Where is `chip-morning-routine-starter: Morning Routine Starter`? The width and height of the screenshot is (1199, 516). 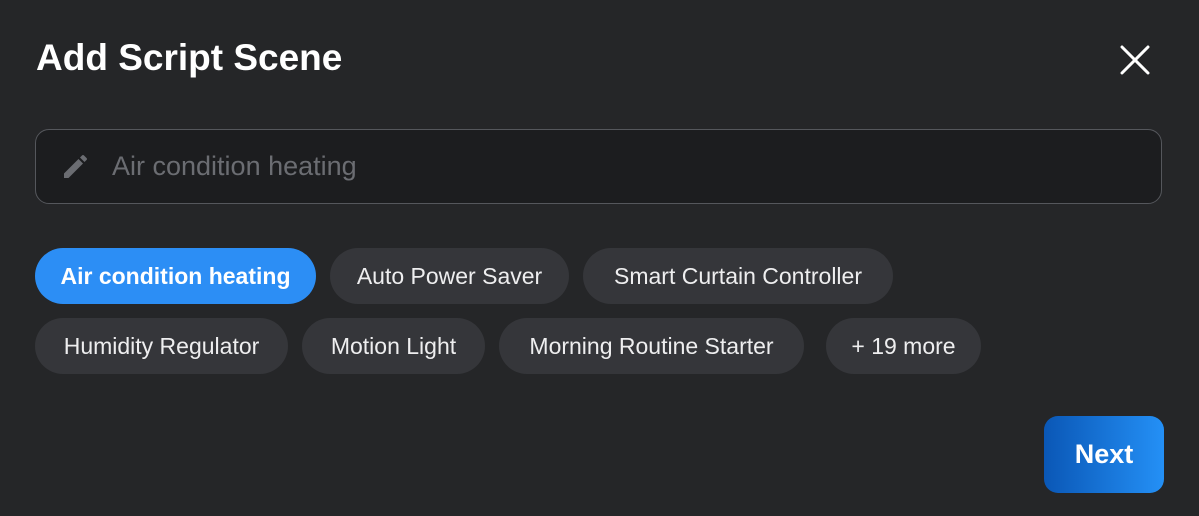
chip-morning-routine-starter: Morning Routine Starter is located at coordinates (651, 346).